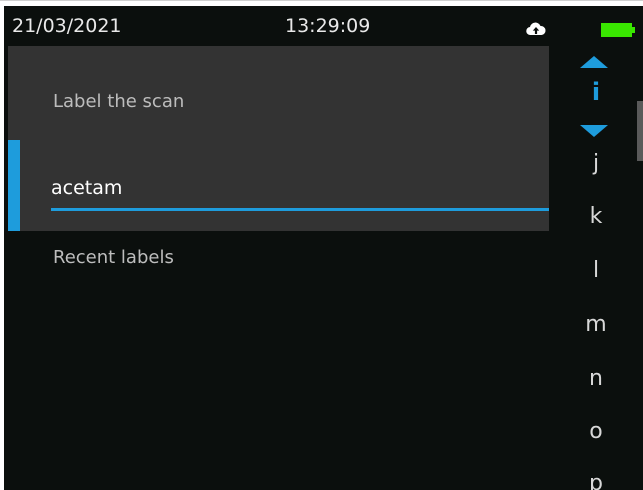 Image resolution: width=643 pixels, height=490 pixels. I want to click on status-bar: 21/03/2021 13:29:09, so click(323, 26).